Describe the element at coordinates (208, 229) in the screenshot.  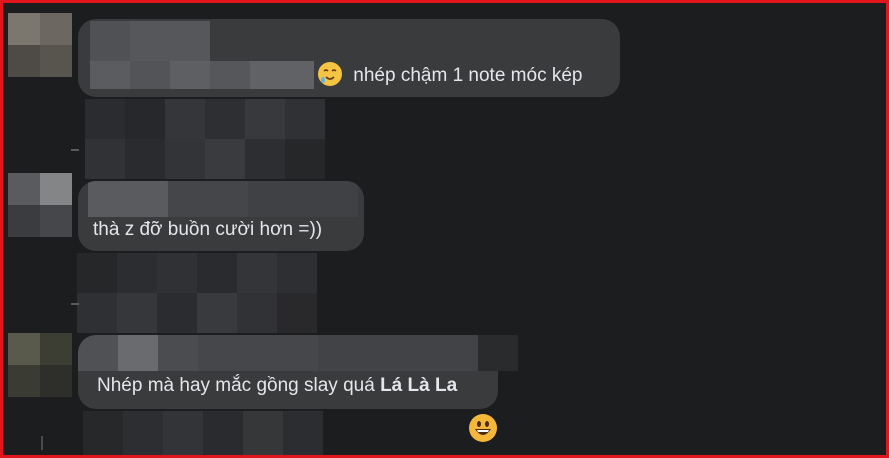
I see `message-text: thà z đỡ buồn cười hơn =))` at that location.